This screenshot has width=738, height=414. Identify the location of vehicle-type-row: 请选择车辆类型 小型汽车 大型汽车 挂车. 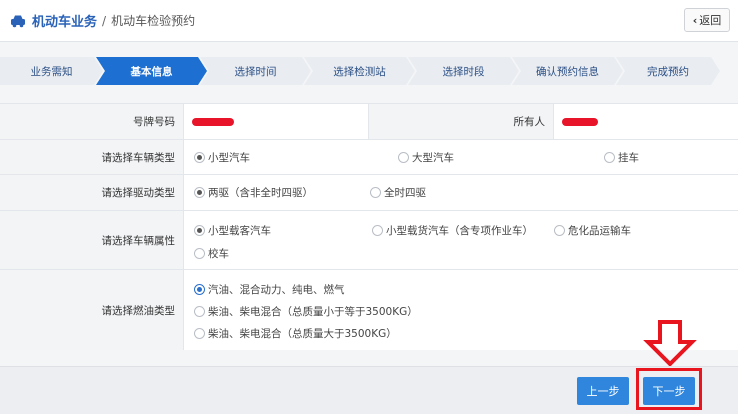
(369, 157).